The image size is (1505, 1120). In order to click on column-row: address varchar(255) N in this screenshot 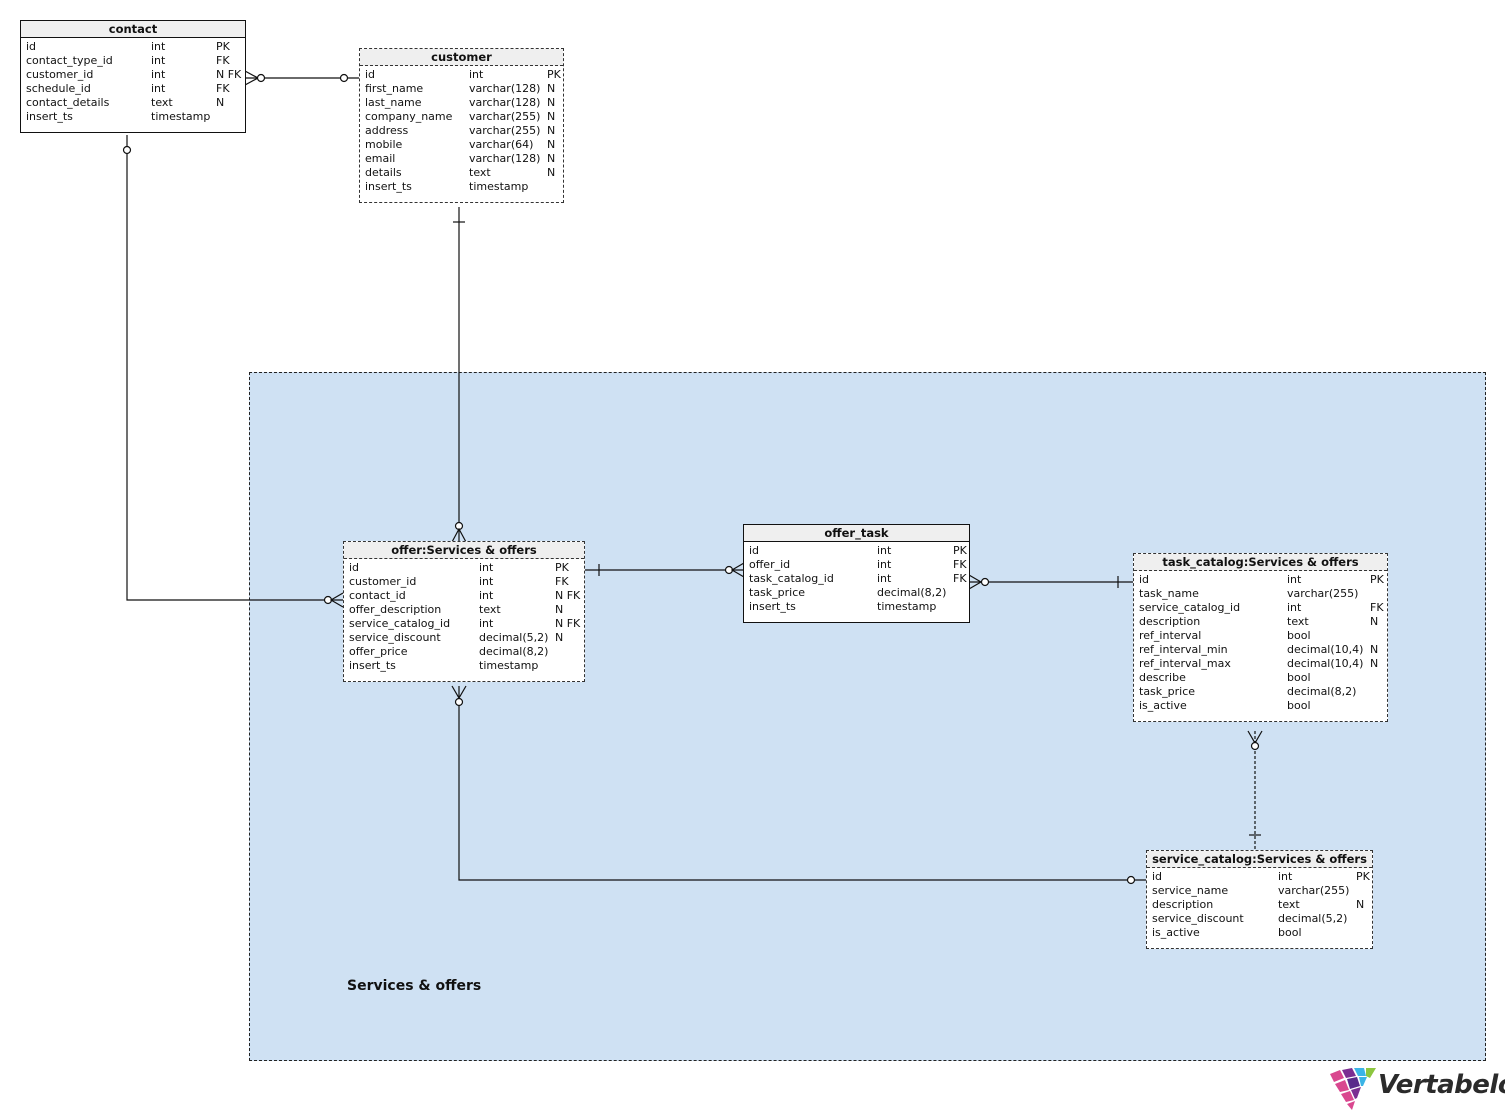, I will do `click(461, 131)`.